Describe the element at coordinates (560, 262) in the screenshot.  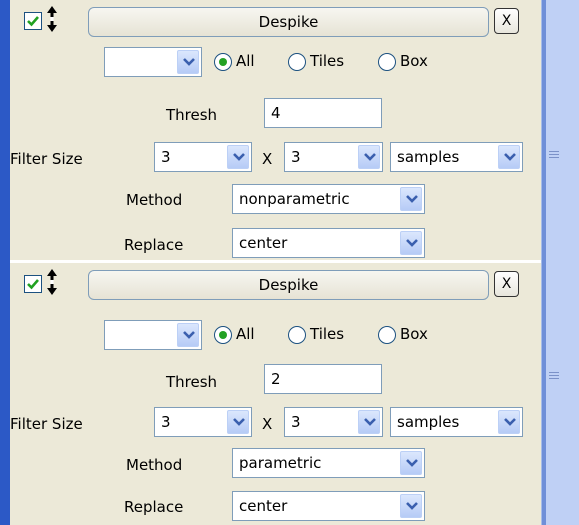
I see `vertical-scrollbar` at that location.